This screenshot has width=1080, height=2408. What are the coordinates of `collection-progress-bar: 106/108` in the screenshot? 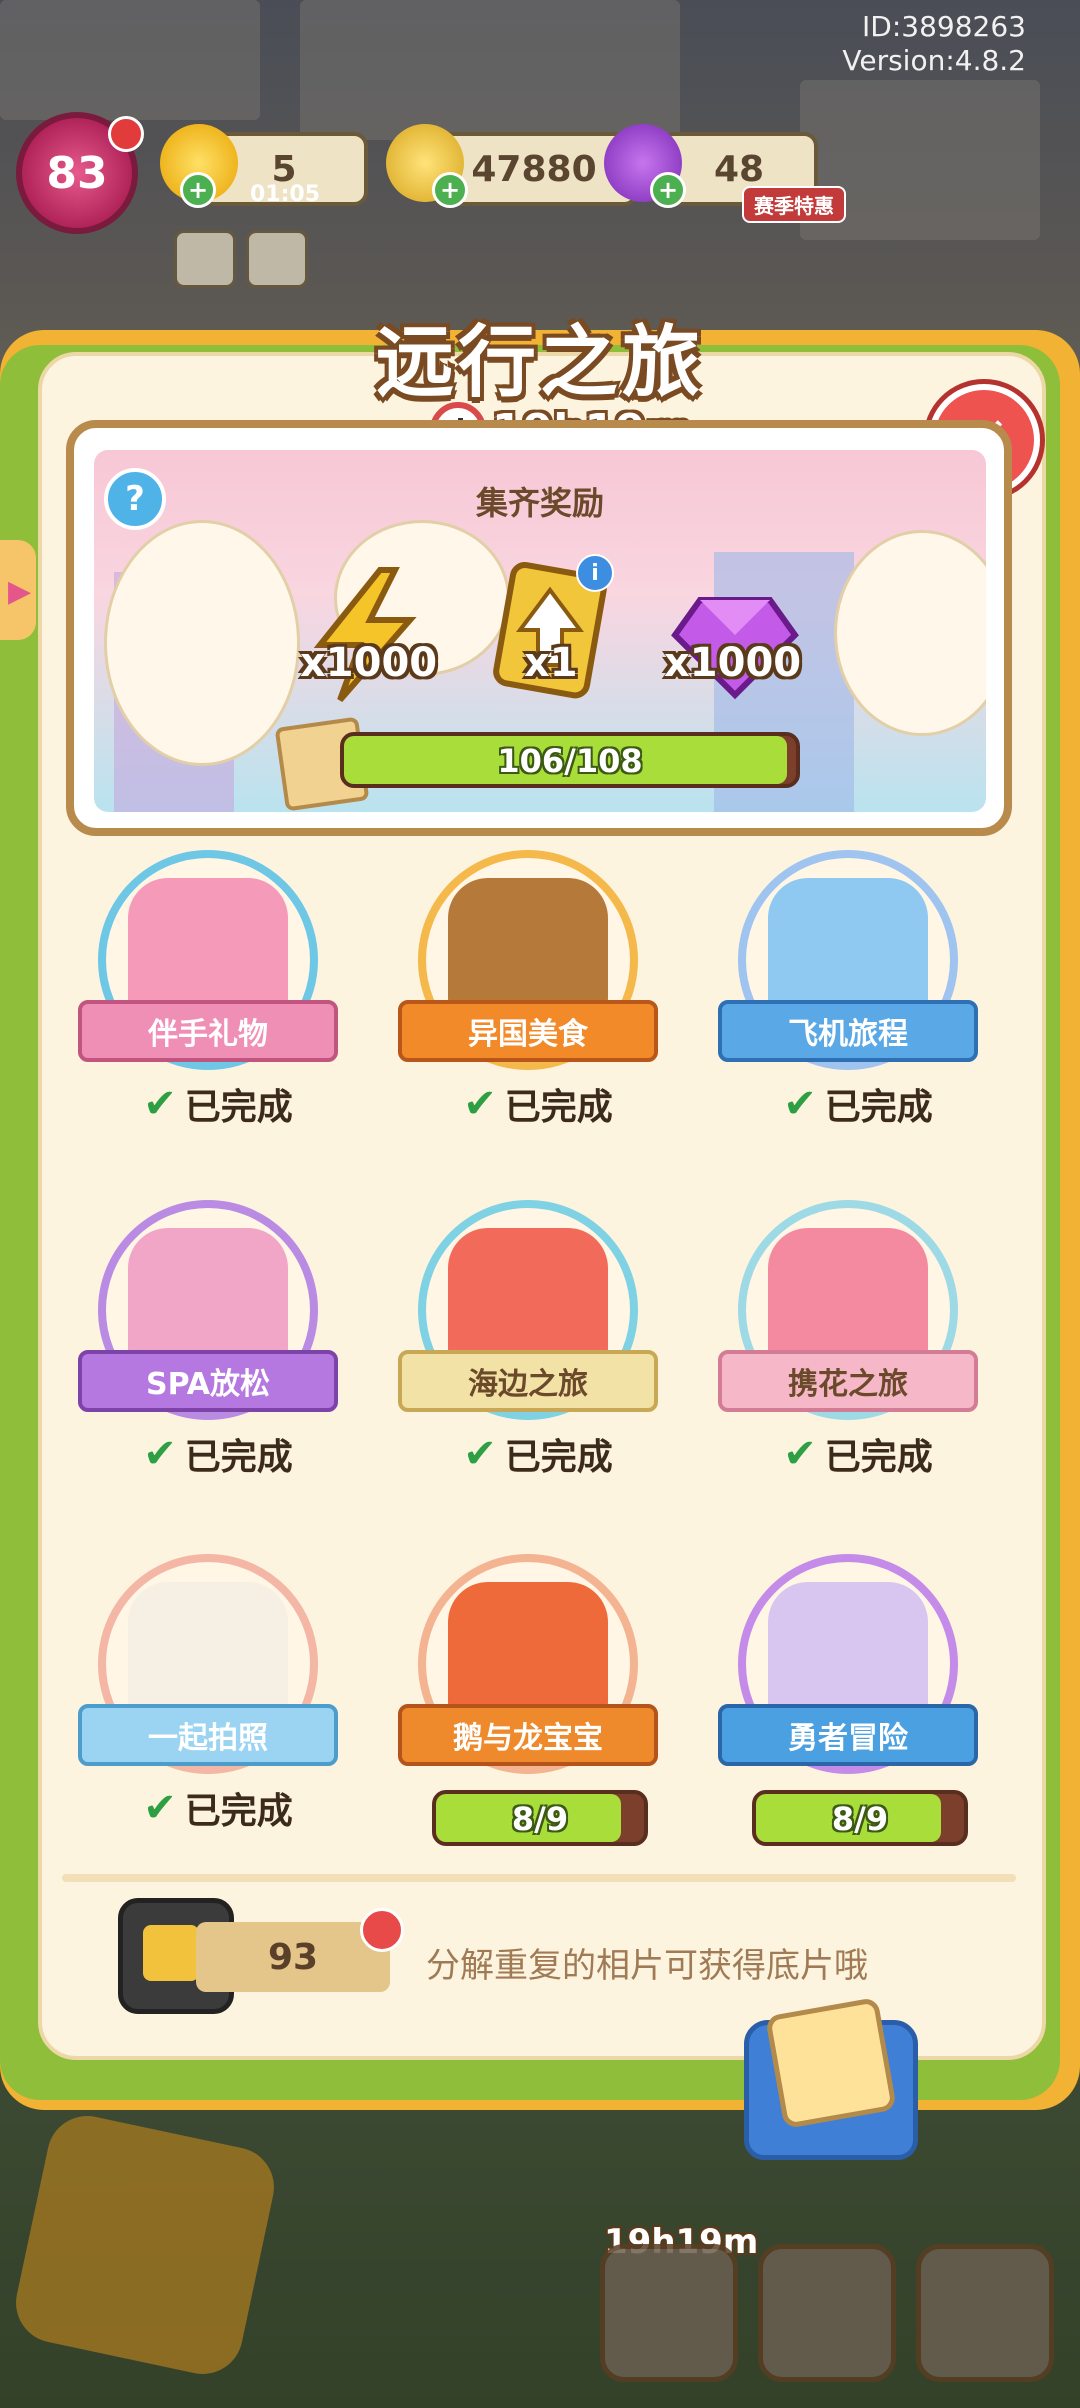 It's located at (570, 760).